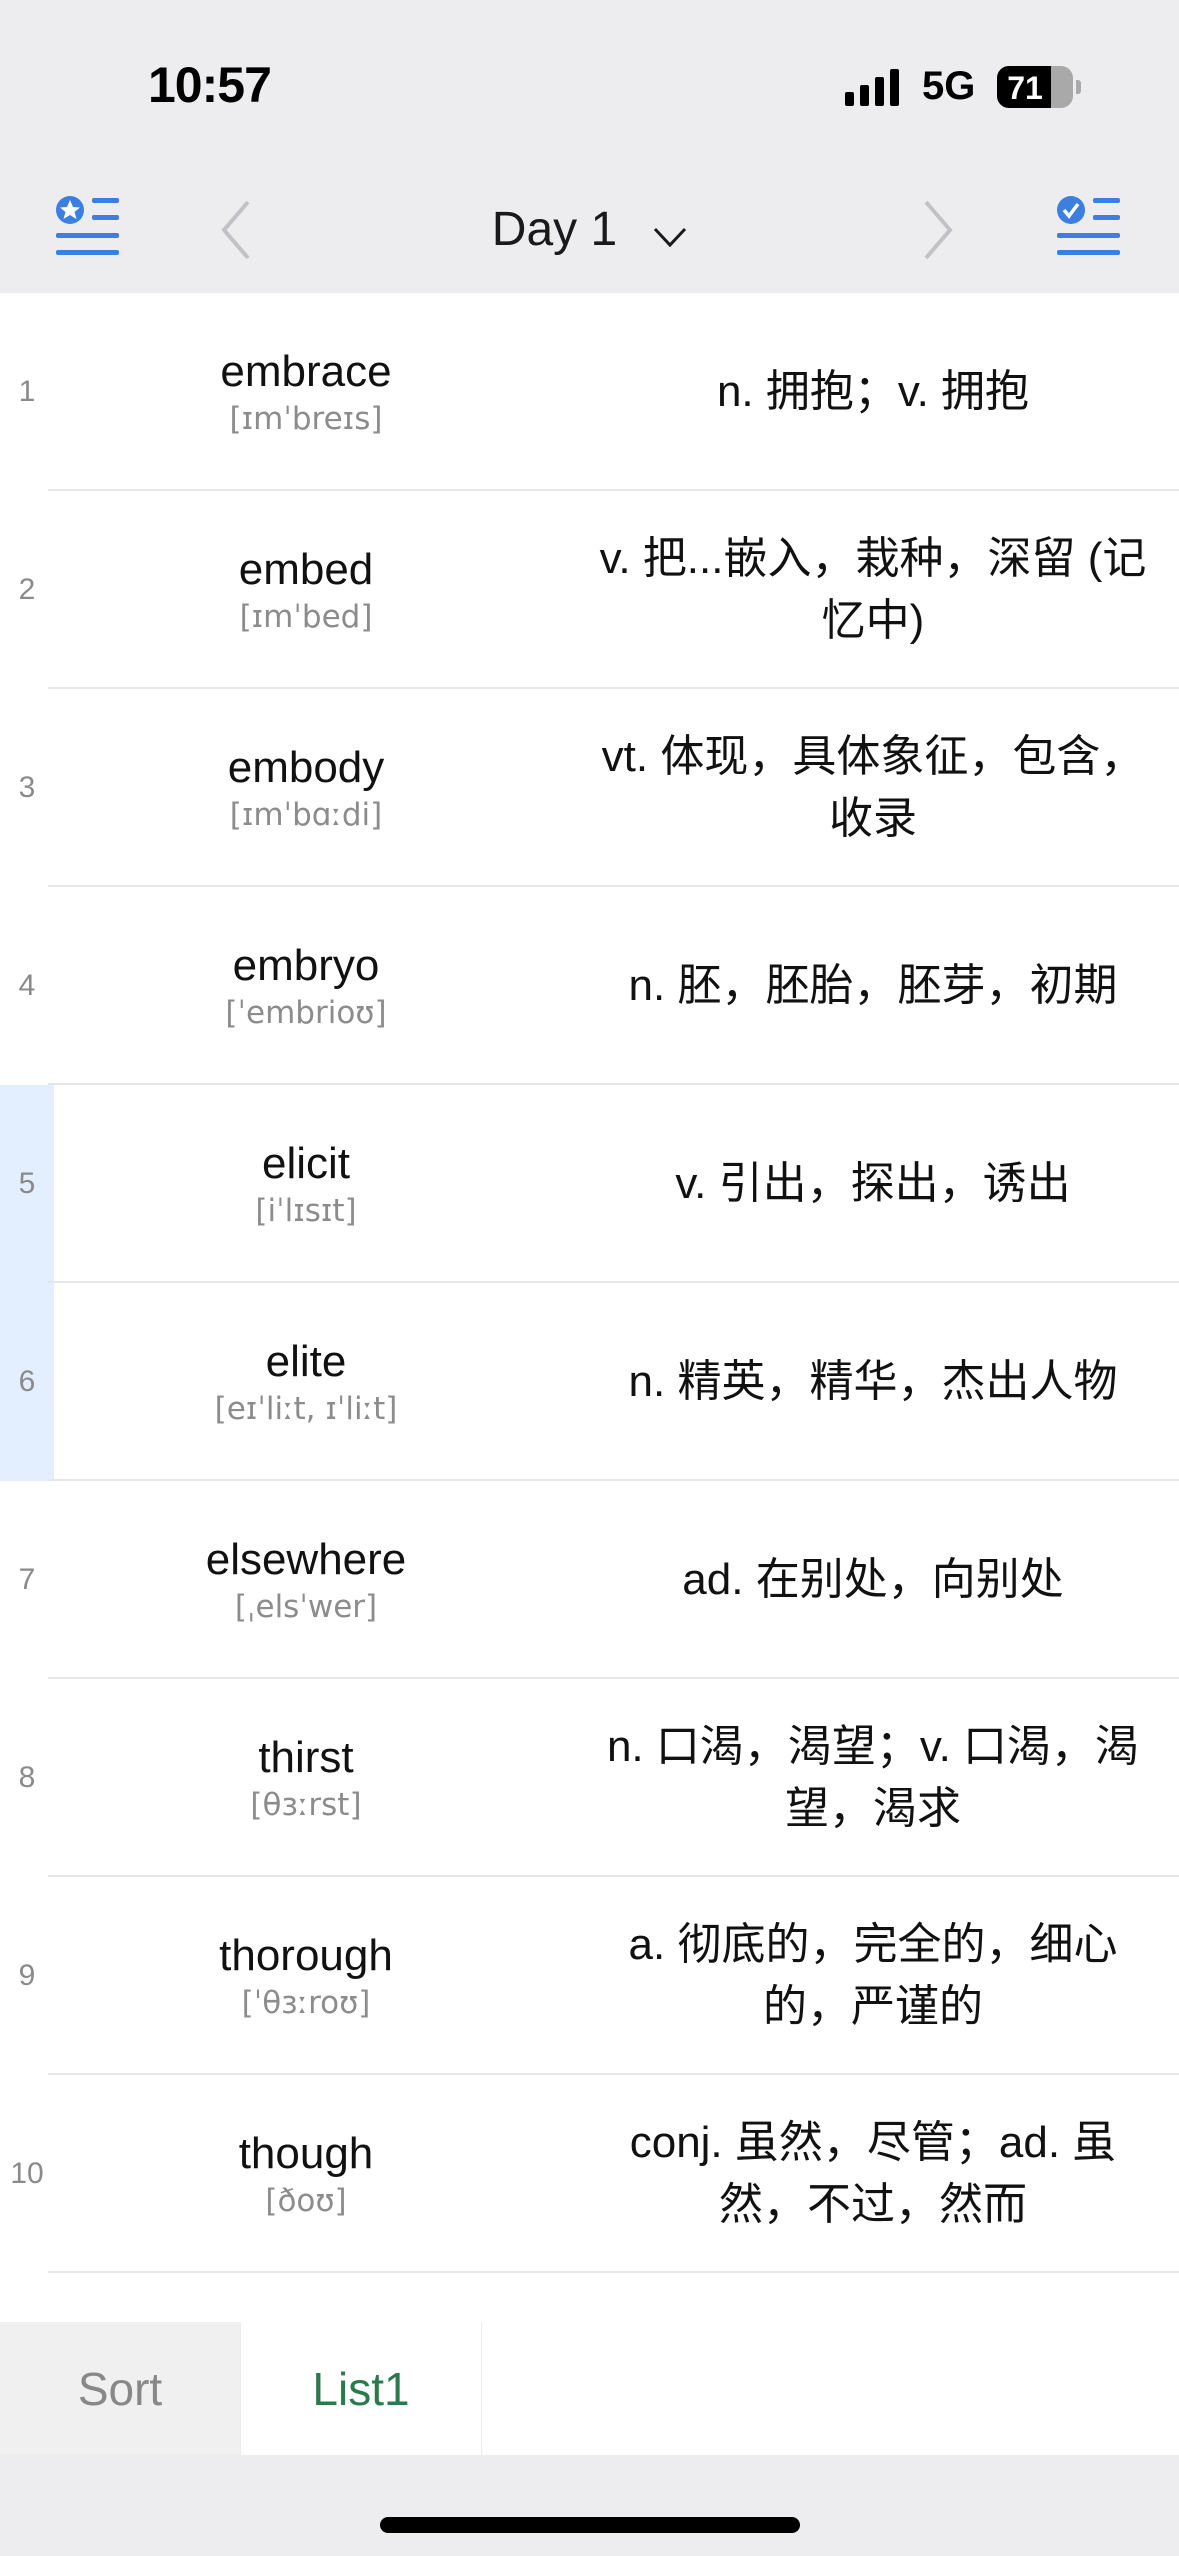  I want to click on row-index: 1, so click(27, 391).